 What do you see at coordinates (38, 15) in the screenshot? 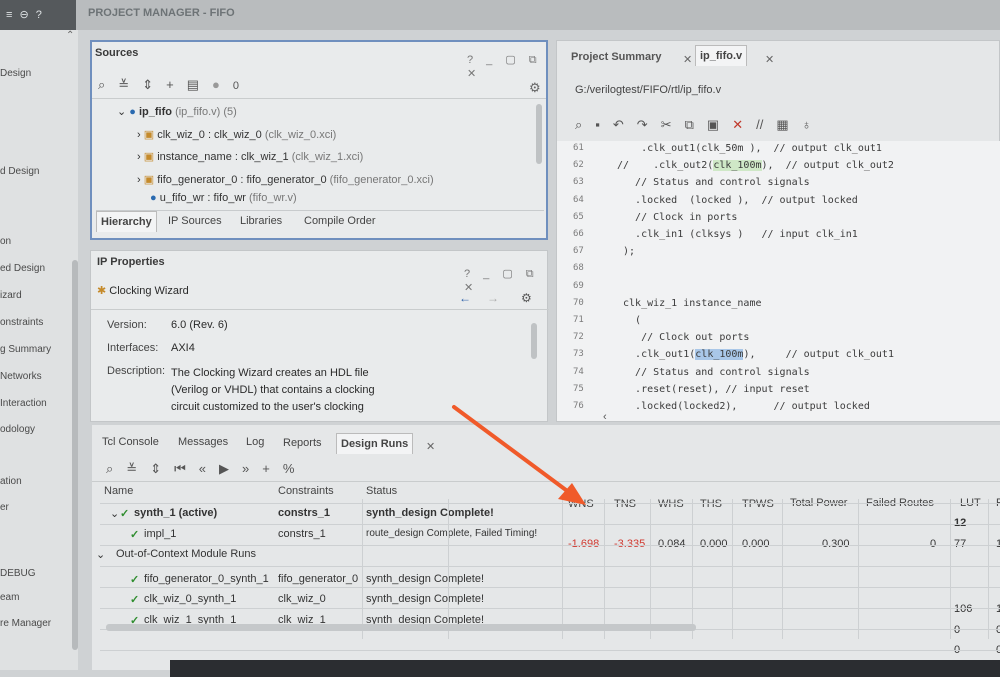
I see `app-menu-icons: ≡ ⊖ ?` at bounding box center [38, 15].